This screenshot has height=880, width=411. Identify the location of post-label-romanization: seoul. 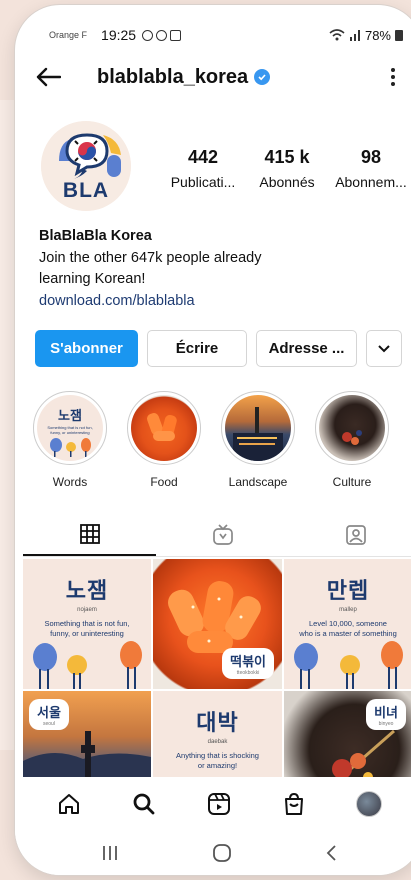
(48, 724).